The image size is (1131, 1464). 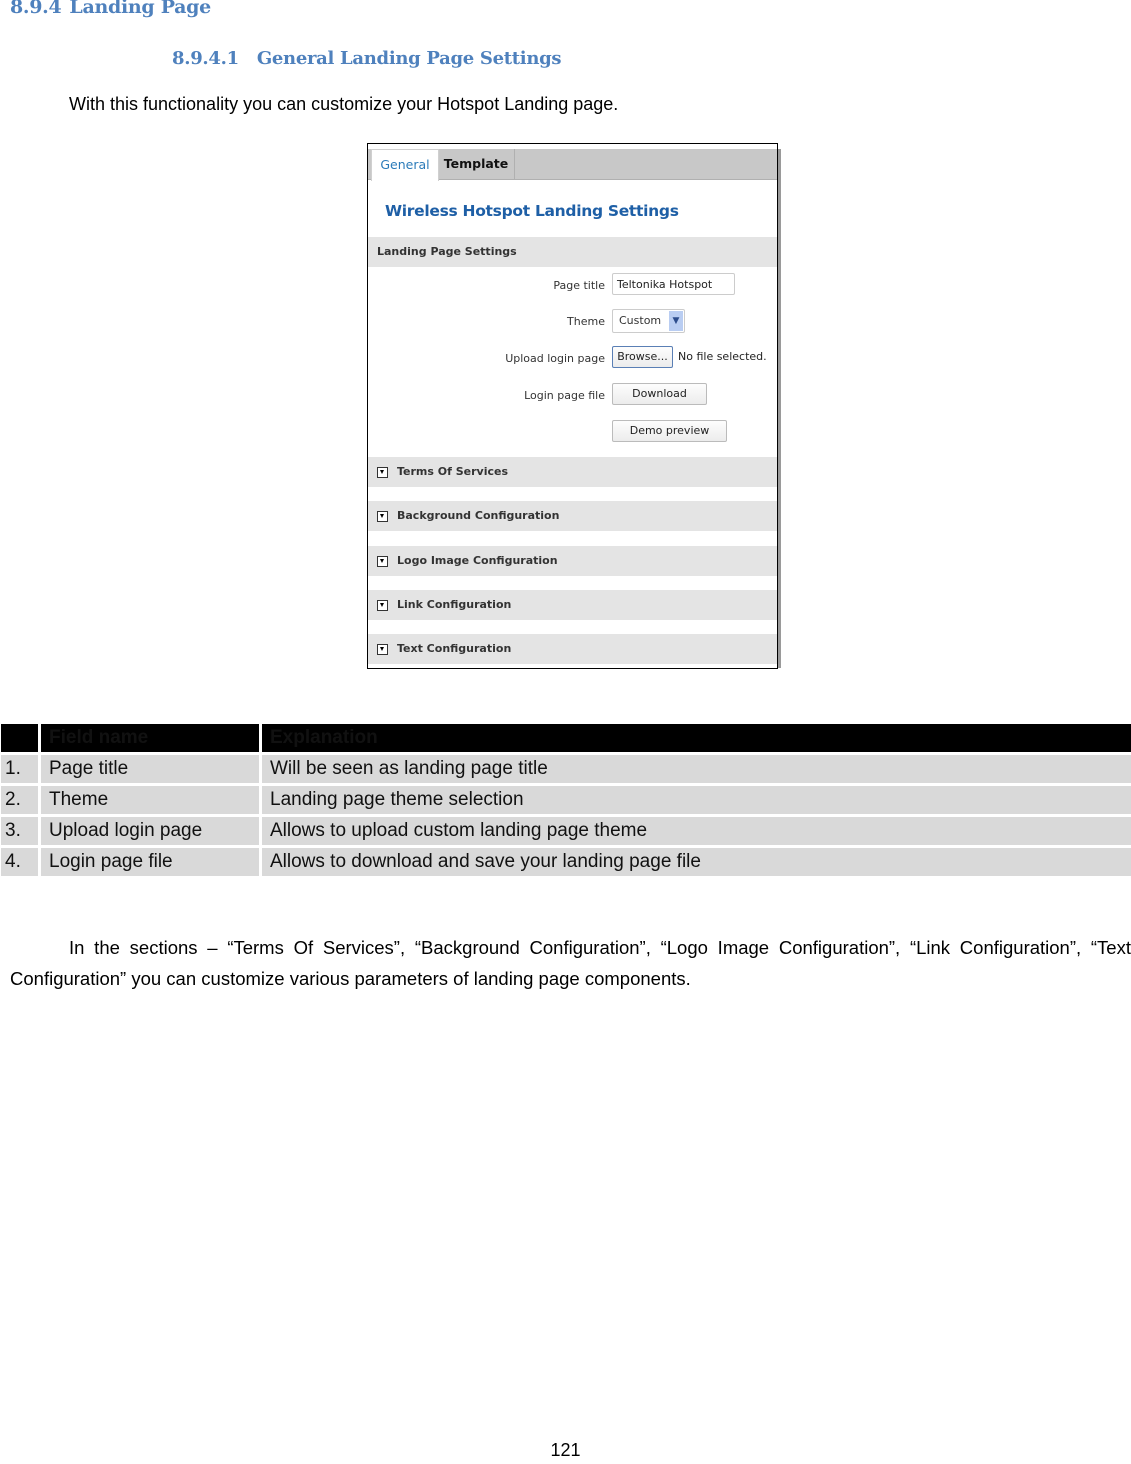 I want to click on header-cell-explanation: Explanation, so click(x=696, y=738).